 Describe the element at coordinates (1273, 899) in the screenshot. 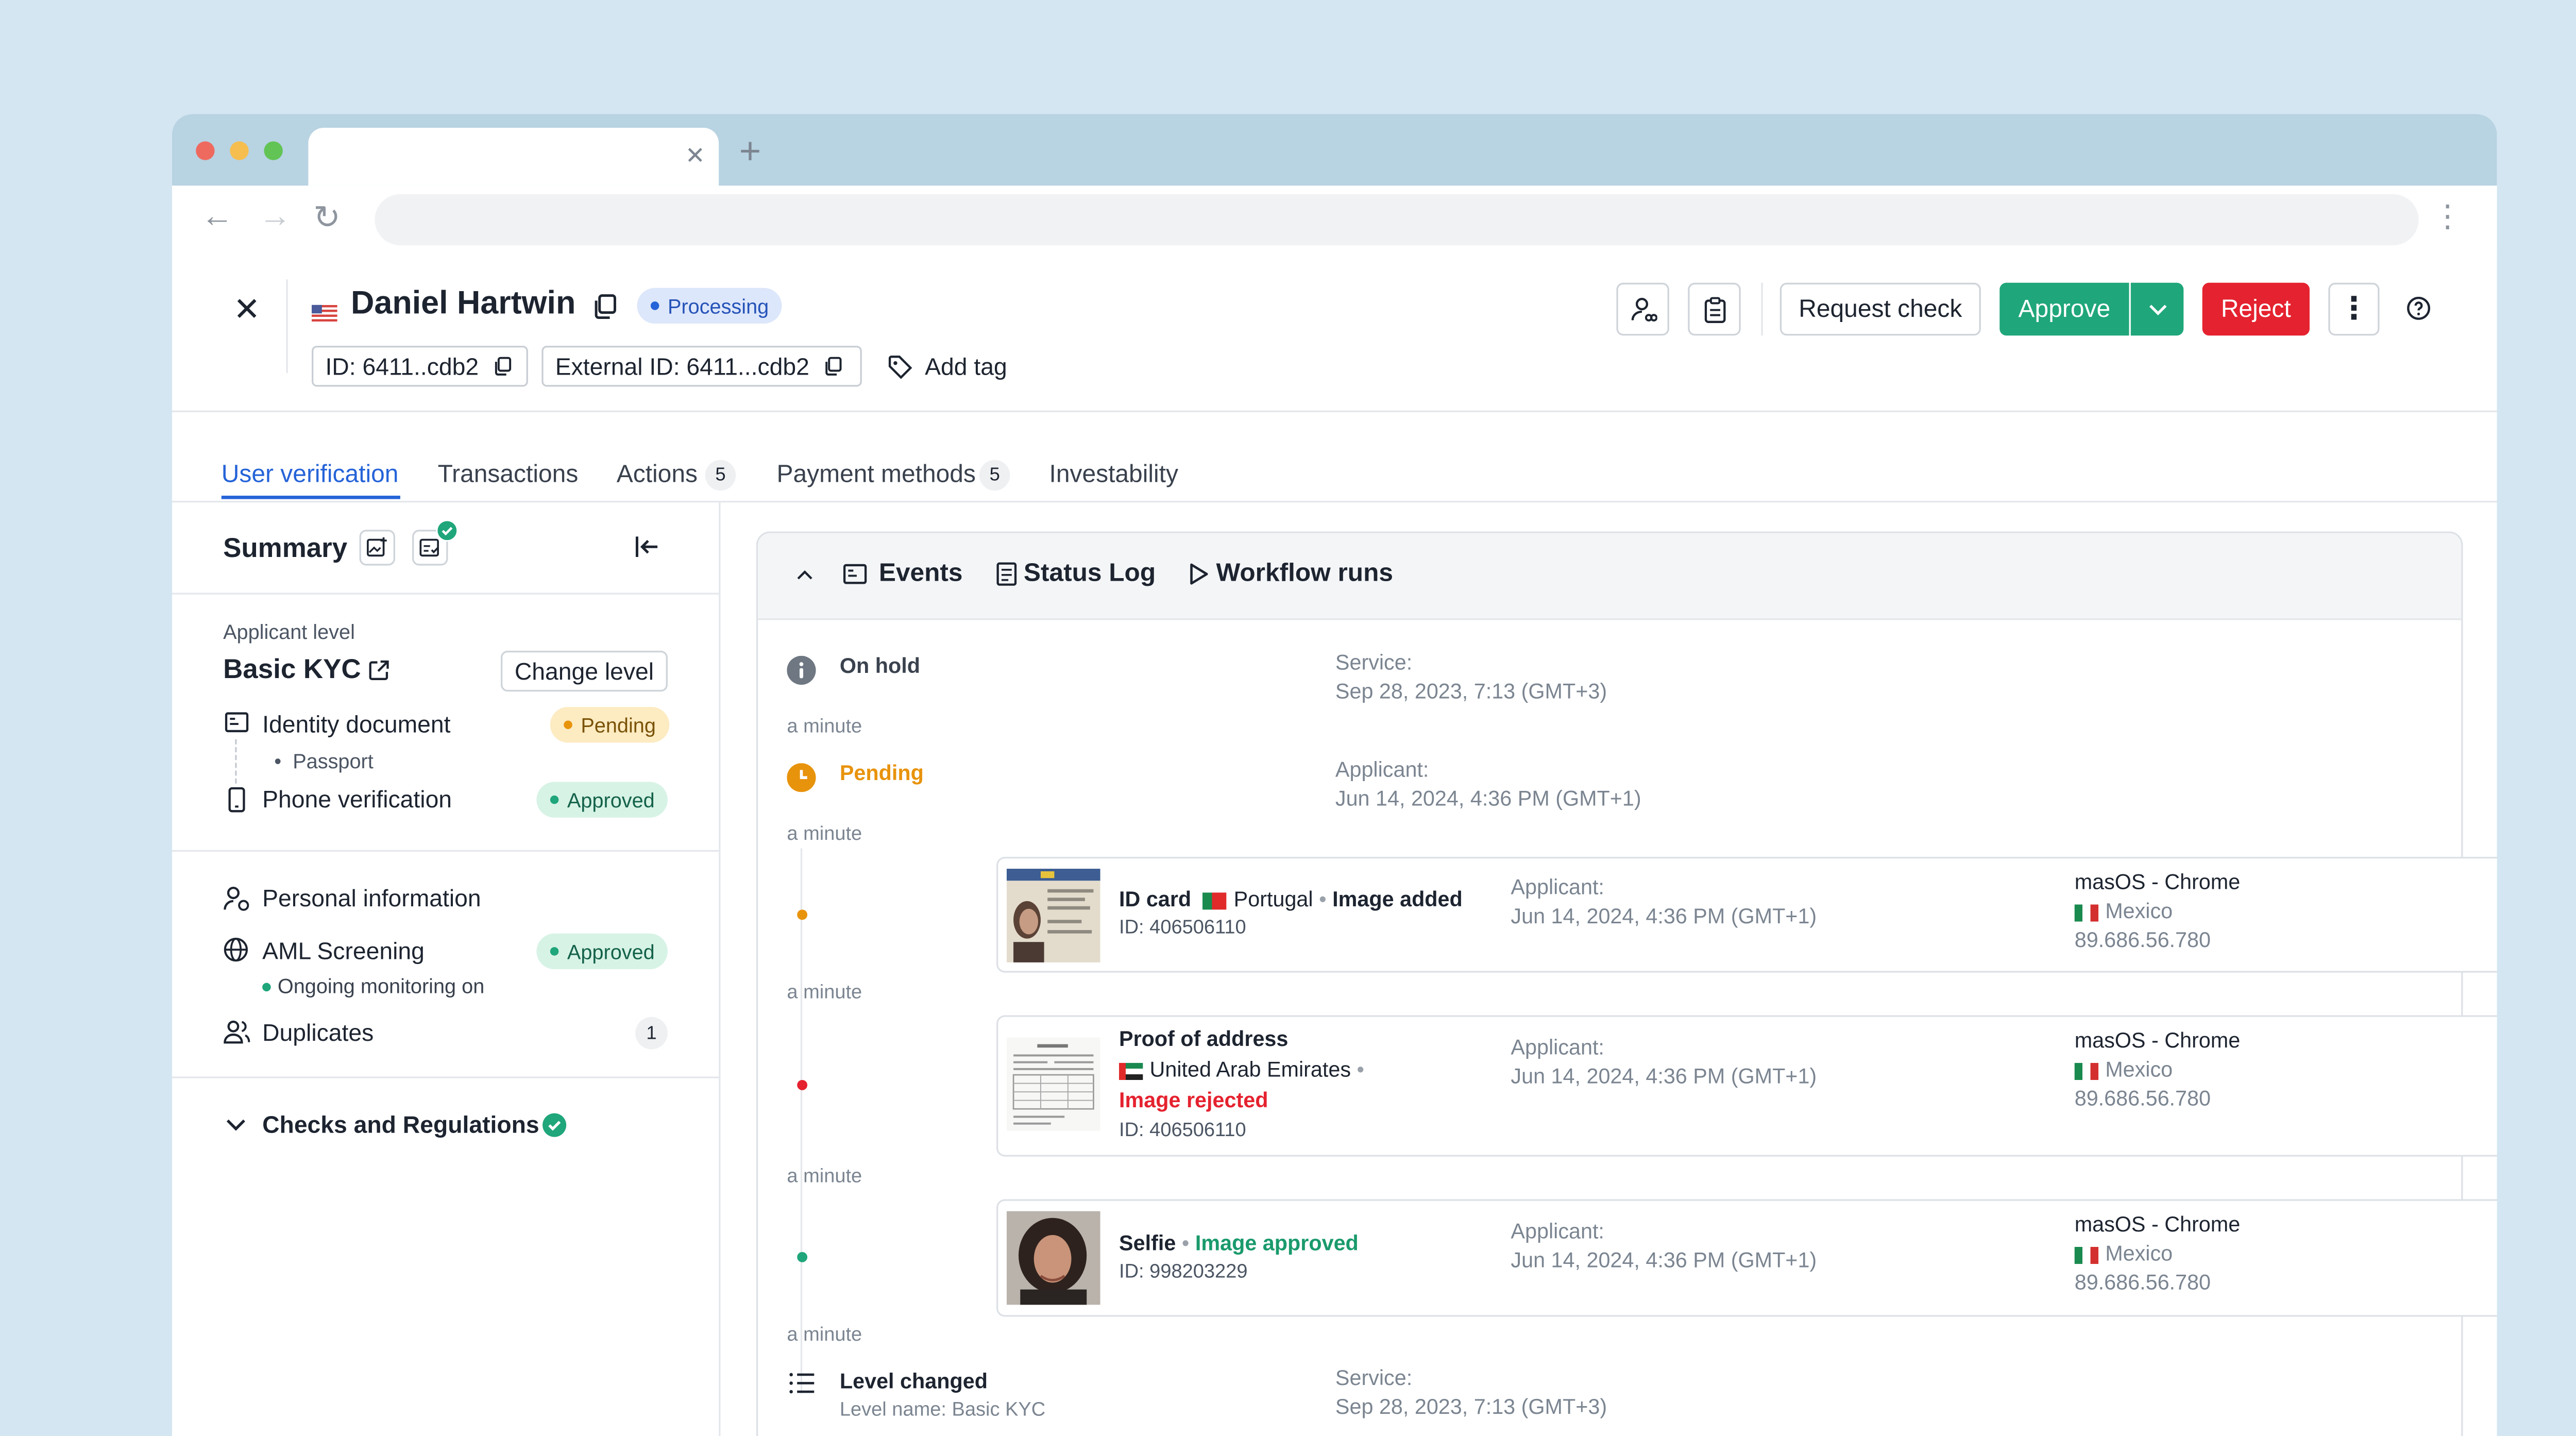

I see `id-card-country: Portugal` at that location.